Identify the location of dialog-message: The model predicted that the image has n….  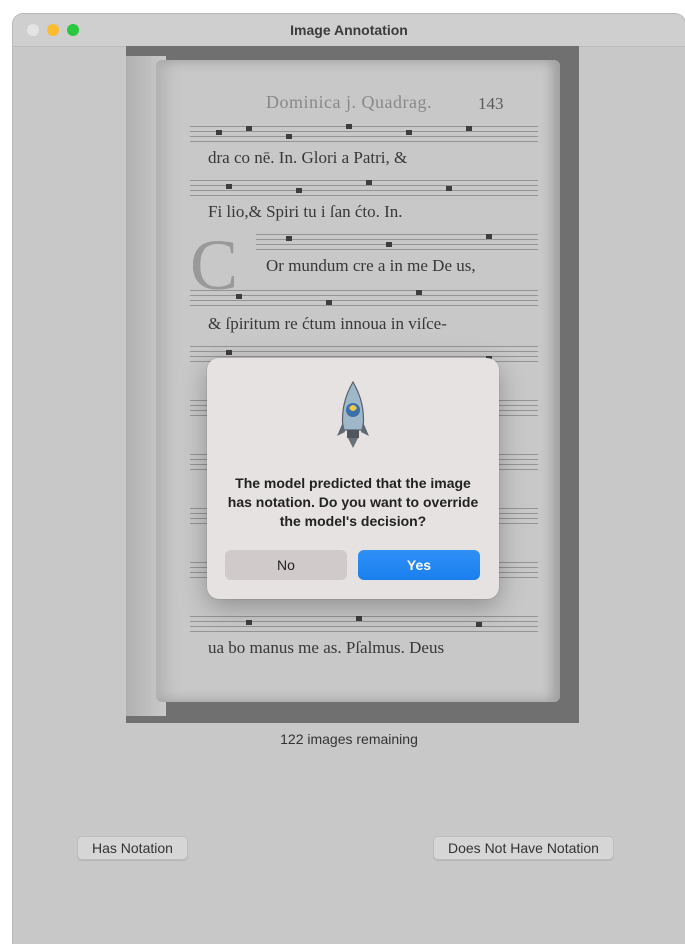
(353, 502).